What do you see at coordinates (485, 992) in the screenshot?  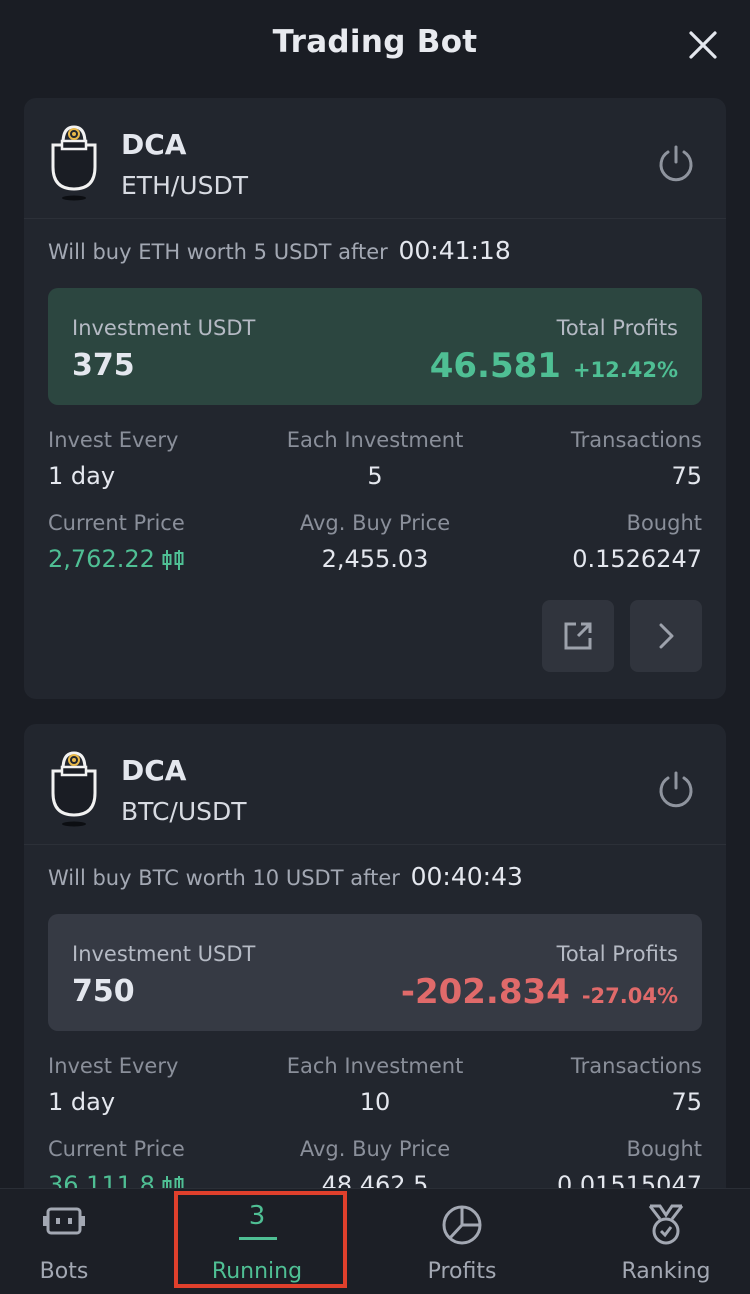 I see `total-profits-value: -202.834` at bounding box center [485, 992].